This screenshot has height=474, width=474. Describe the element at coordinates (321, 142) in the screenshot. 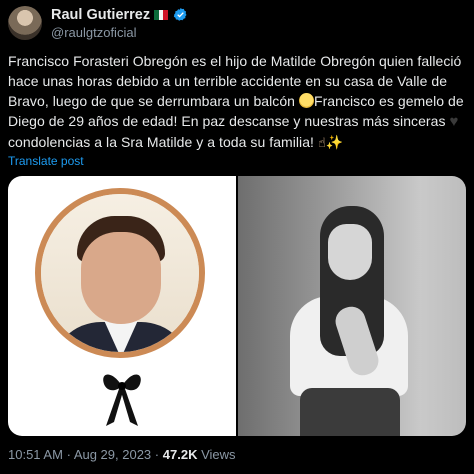

I see `praying-hands-emoji: ☝` at that location.